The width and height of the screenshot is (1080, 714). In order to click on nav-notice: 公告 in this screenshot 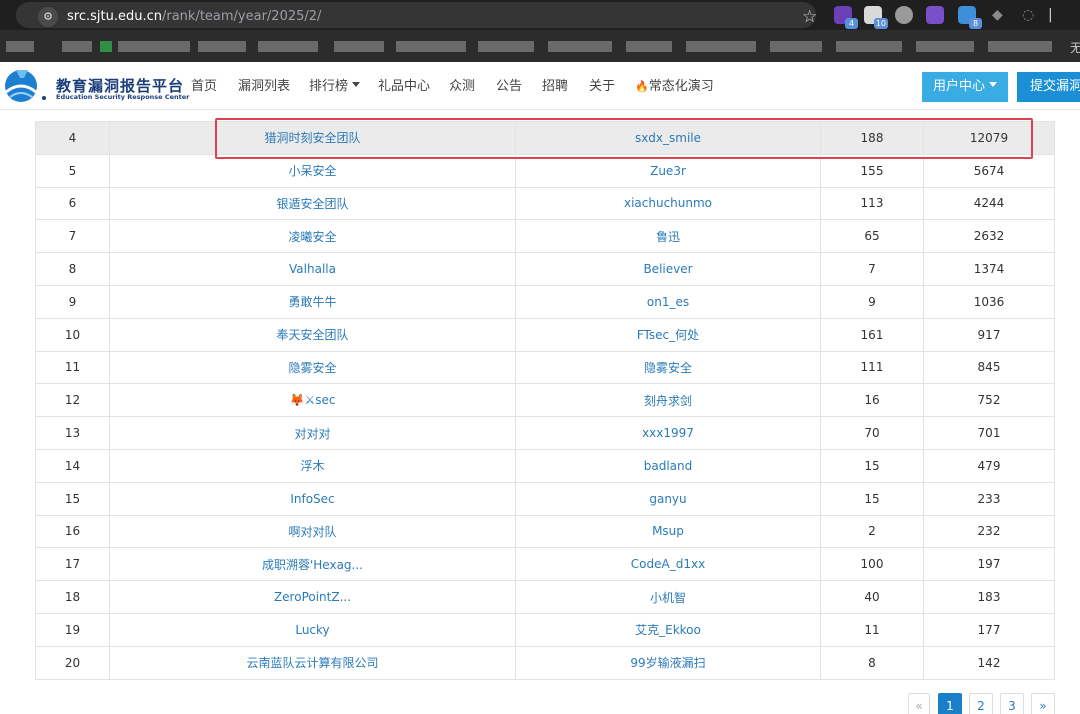, I will do `click(509, 87)`.